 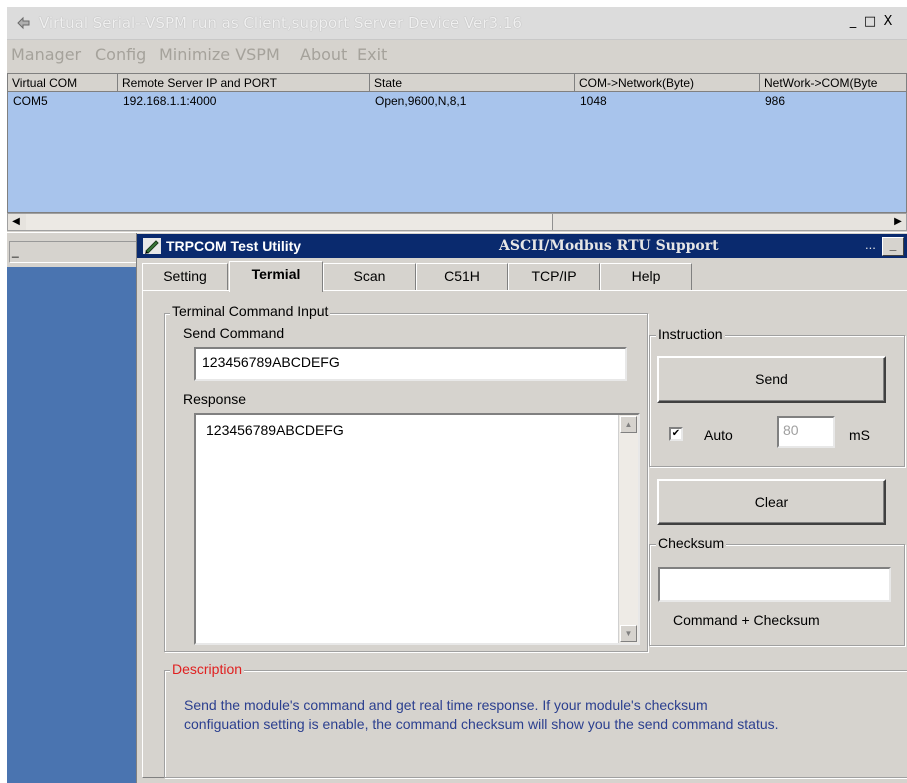 I want to click on maximize-button: □, so click(x=870, y=23).